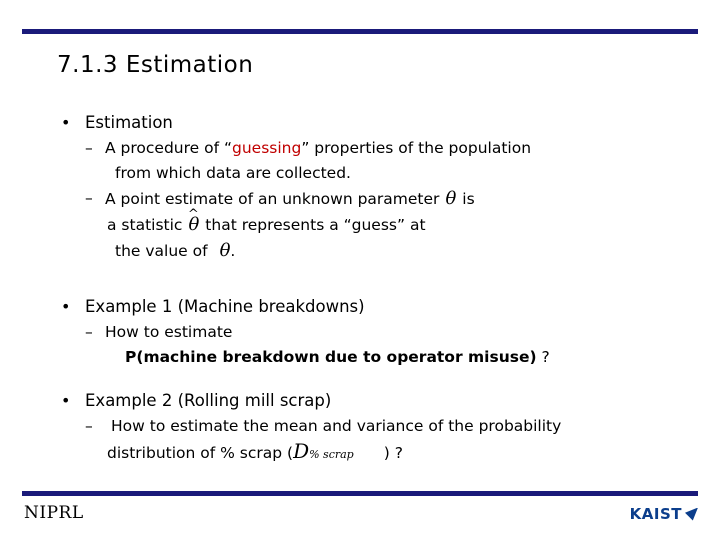 This screenshot has height=540, width=720. What do you see at coordinates (367, 251) in the screenshot?
I see `sub-point-estimate-line3: the value of θ.` at bounding box center [367, 251].